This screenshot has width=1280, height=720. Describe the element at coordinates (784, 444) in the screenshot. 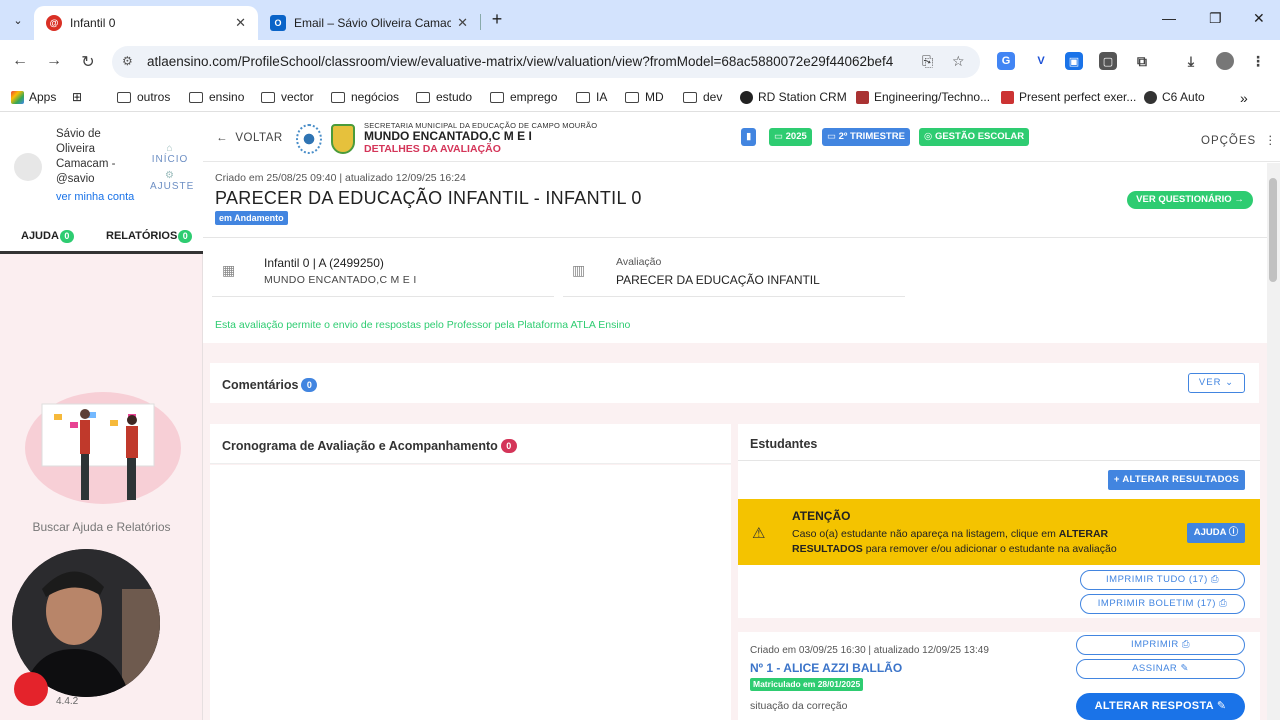

I see `students-title: Estudantes` at that location.